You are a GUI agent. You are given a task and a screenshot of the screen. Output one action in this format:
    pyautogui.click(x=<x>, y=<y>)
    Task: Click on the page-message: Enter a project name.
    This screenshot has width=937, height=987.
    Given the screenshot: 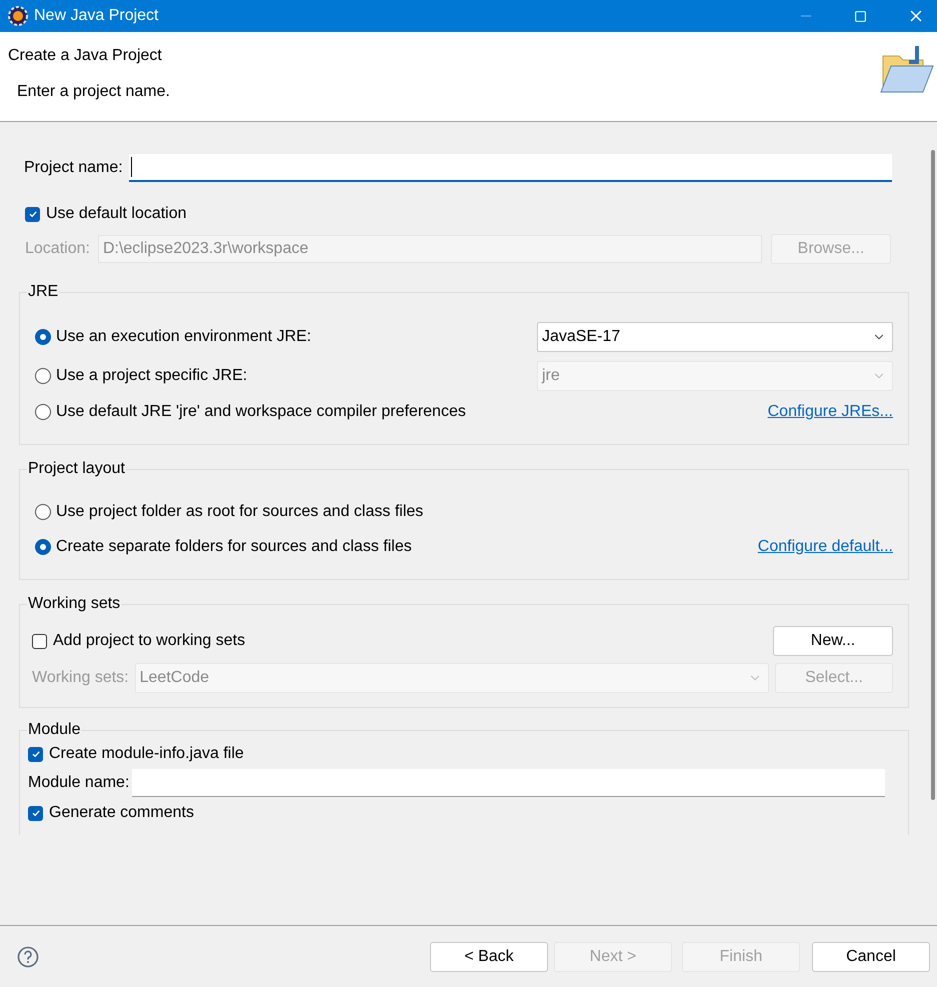 What is the action you would take?
    pyautogui.click(x=93, y=92)
    